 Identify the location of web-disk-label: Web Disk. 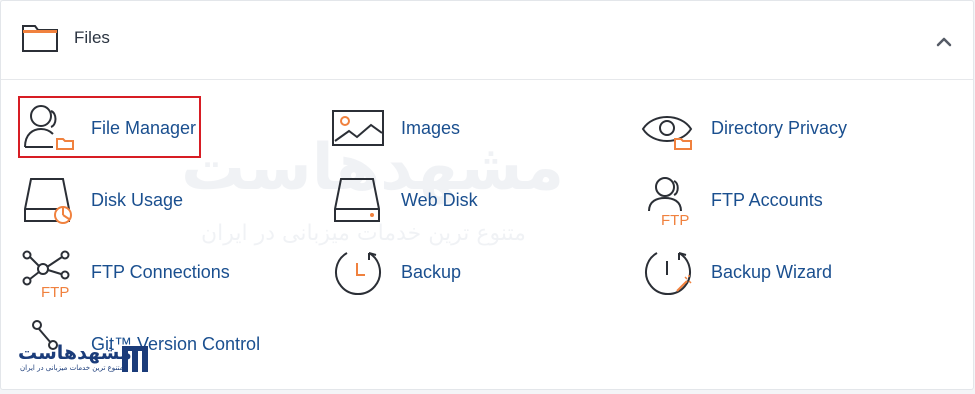
(439, 200).